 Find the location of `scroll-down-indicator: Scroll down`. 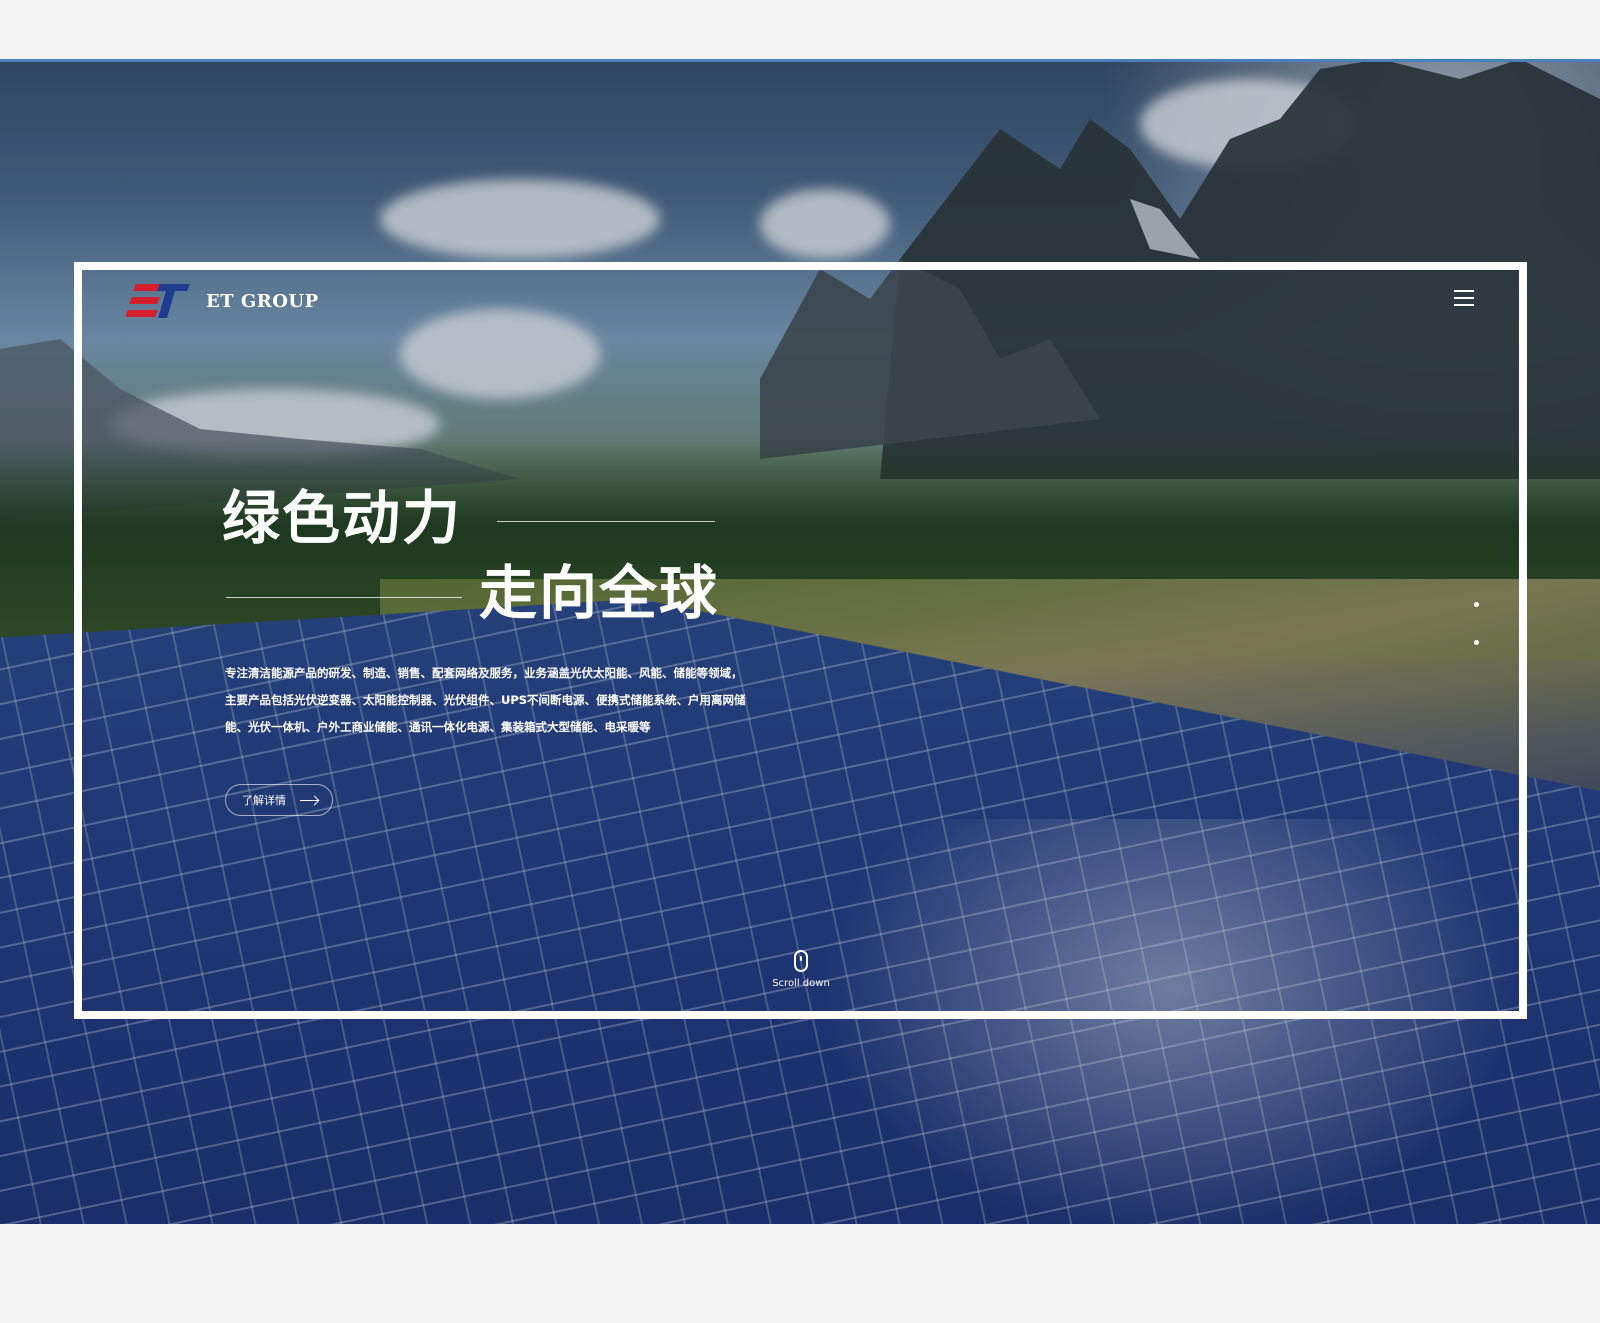

scroll-down-indicator: Scroll down is located at coordinates (801, 969).